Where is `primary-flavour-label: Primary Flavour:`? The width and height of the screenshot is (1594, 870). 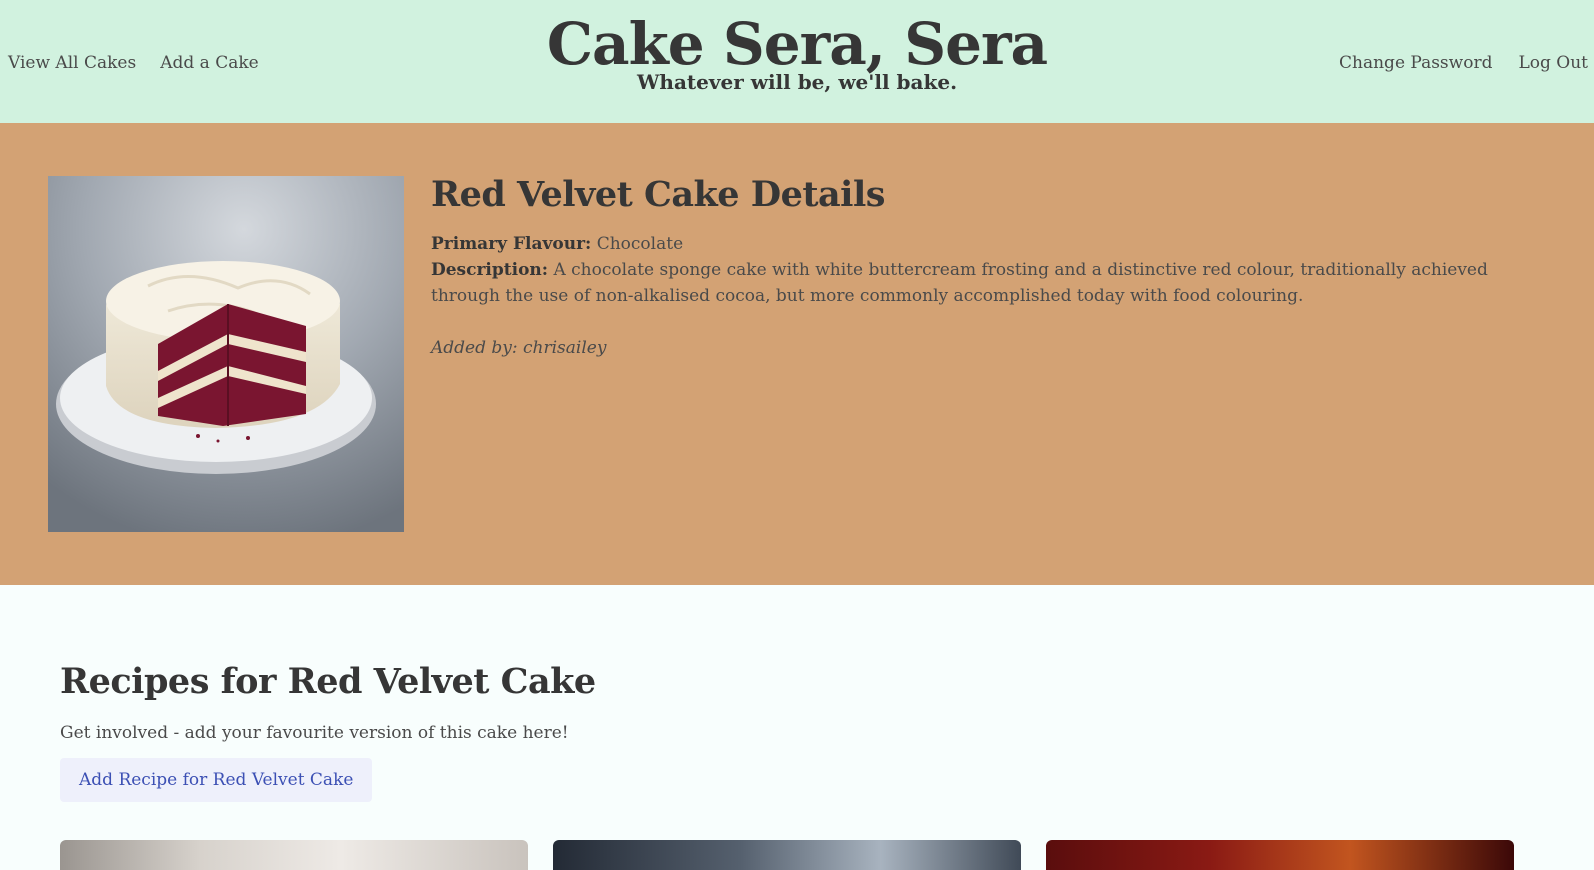
primary-flavour-label: Primary Flavour: is located at coordinates (511, 244).